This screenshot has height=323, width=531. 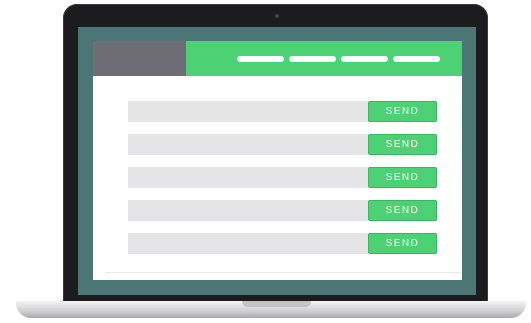 I want to click on app-header, so click(x=324, y=58).